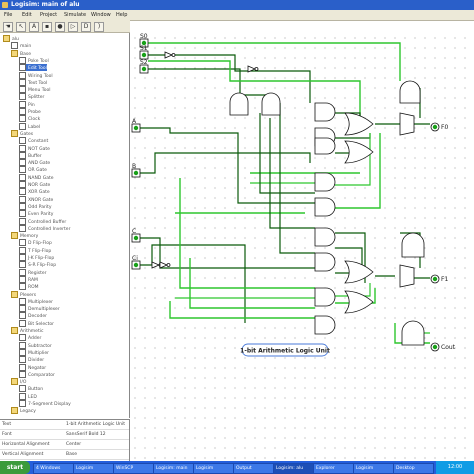  Describe the element at coordinates (64, 435) in the screenshot. I see `attribute-row: Font SansSerif Bold 12` at that location.